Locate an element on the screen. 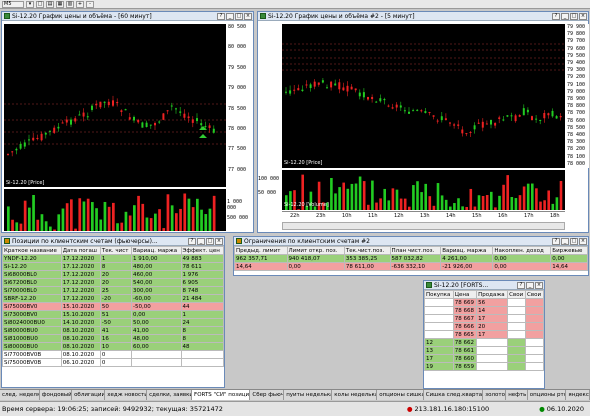 The image size is (590, 416). table-row: Si68000BL0 17.12.2020 20 460,00 1 976 is located at coordinates (113, 274).